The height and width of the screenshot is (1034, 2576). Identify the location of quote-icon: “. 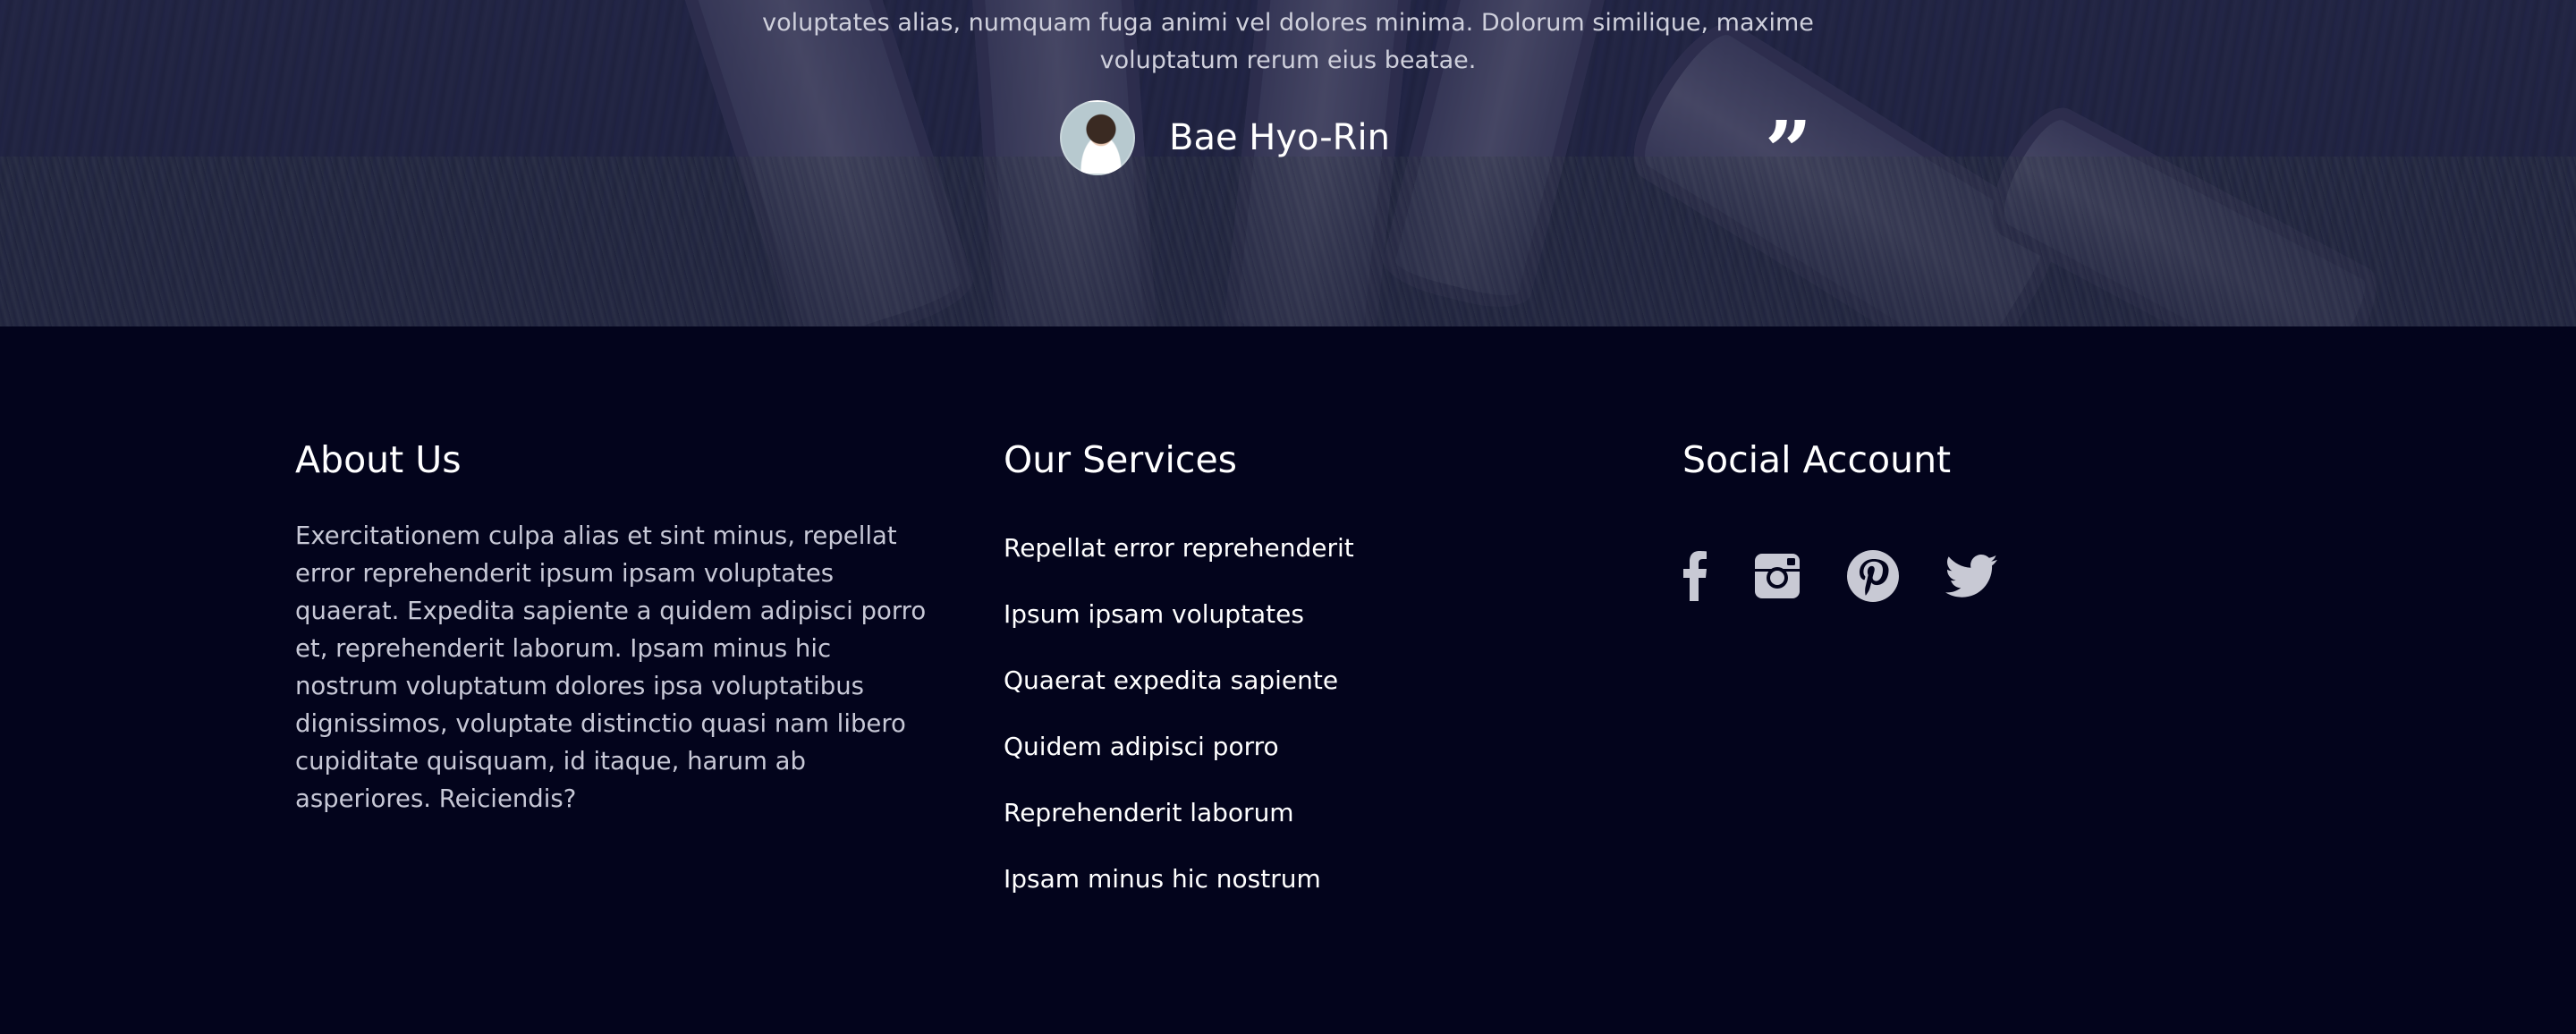
(1787, 111).